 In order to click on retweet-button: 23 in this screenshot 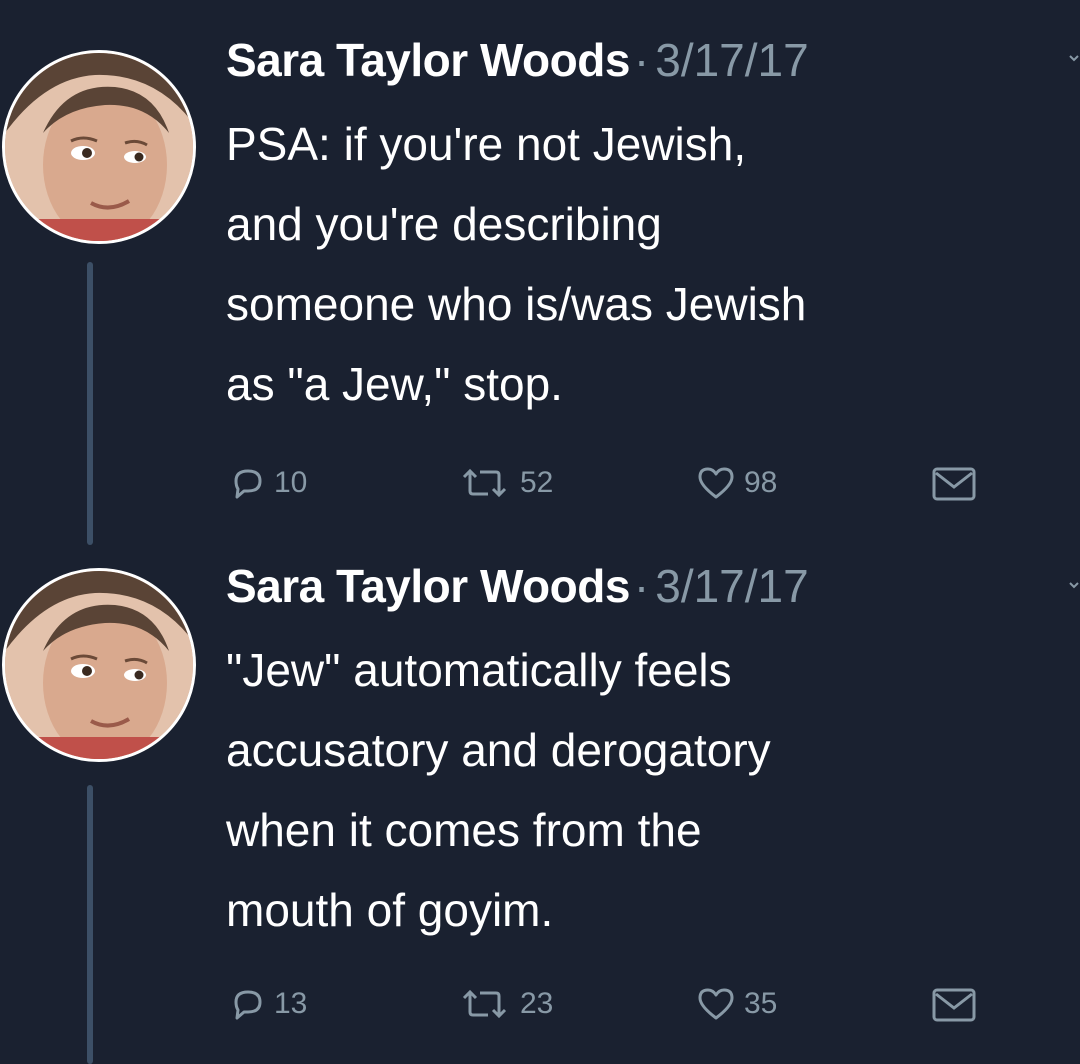, I will do `click(503, 1004)`.